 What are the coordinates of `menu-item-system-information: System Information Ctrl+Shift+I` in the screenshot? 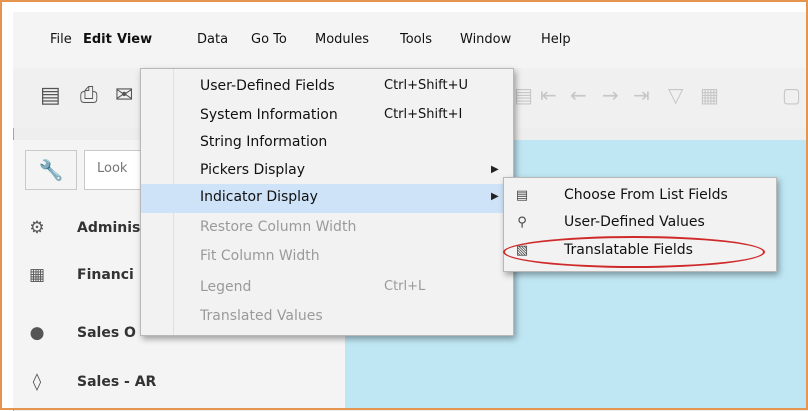 It's located at (327, 116).